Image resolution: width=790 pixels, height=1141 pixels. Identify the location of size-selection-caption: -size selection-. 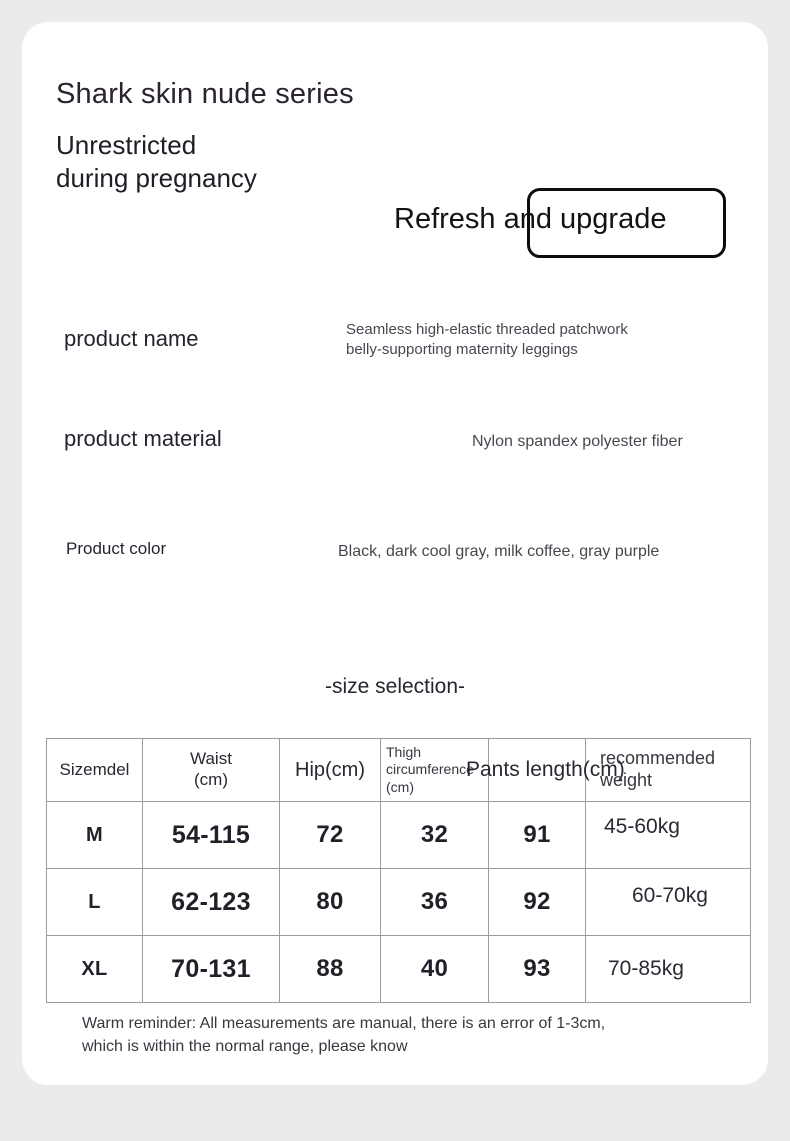
(395, 686).